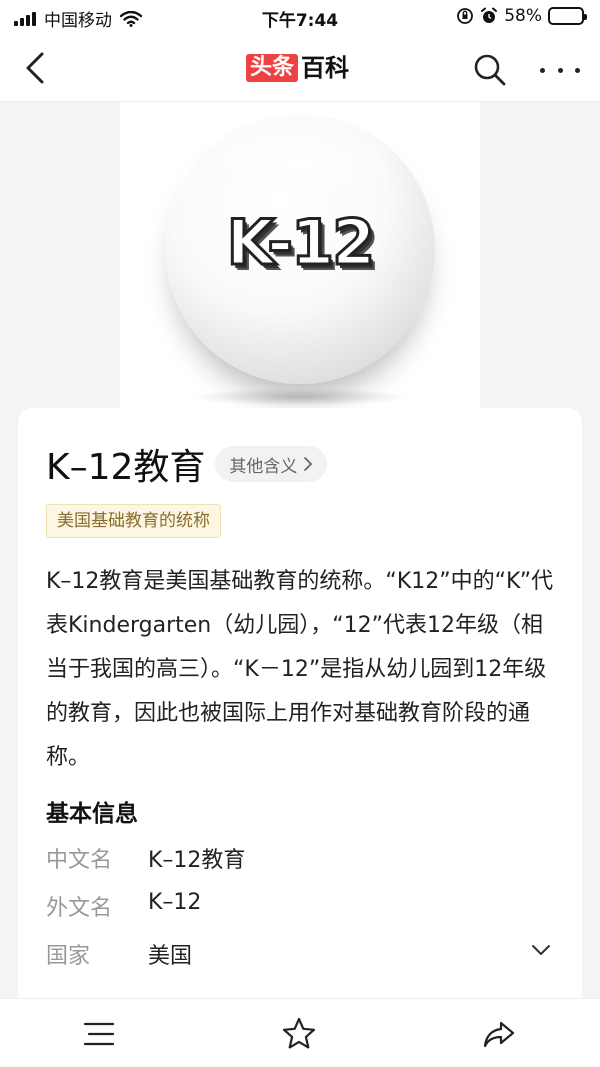 The image size is (600, 1067). What do you see at coordinates (145, 858) in the screenshot?
I see `info-row-chinese-name: 中文名 K–12教育` at bounding box center [145, 858].